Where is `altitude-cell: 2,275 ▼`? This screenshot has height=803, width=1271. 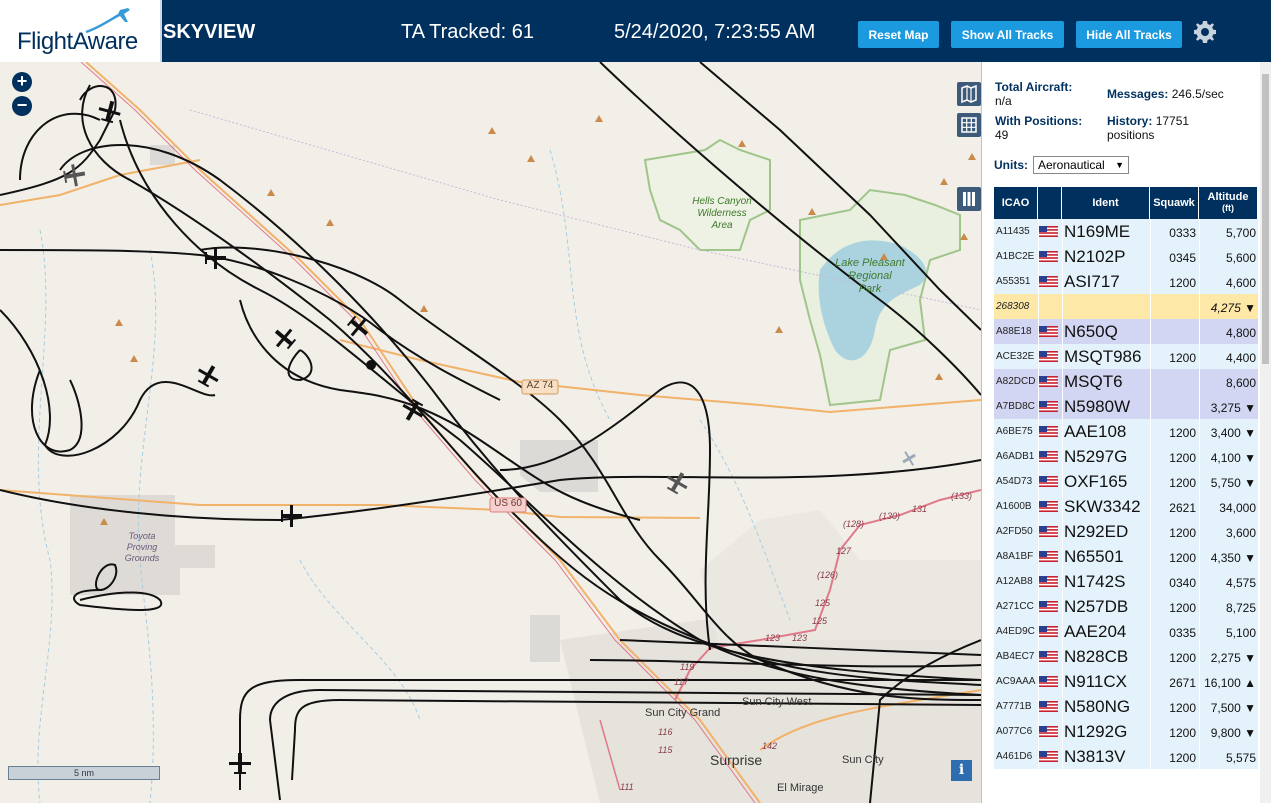 altitude-cell: 2,275 ▼ is located at coordinates (1233, 658).